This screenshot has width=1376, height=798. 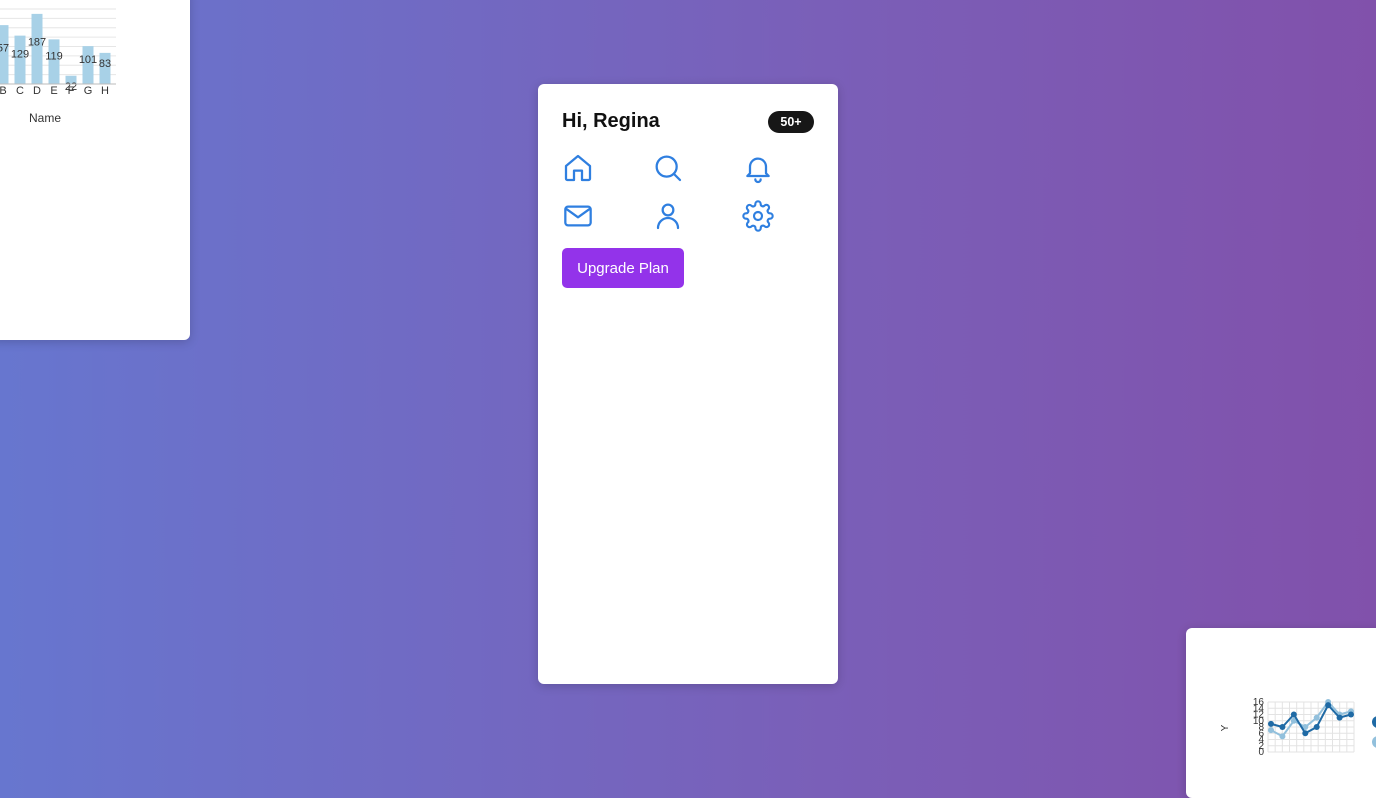 What do you see at coordinates (697, 192) in the screenshot?
I see `icon-grid` at bounding box center [697, 192].